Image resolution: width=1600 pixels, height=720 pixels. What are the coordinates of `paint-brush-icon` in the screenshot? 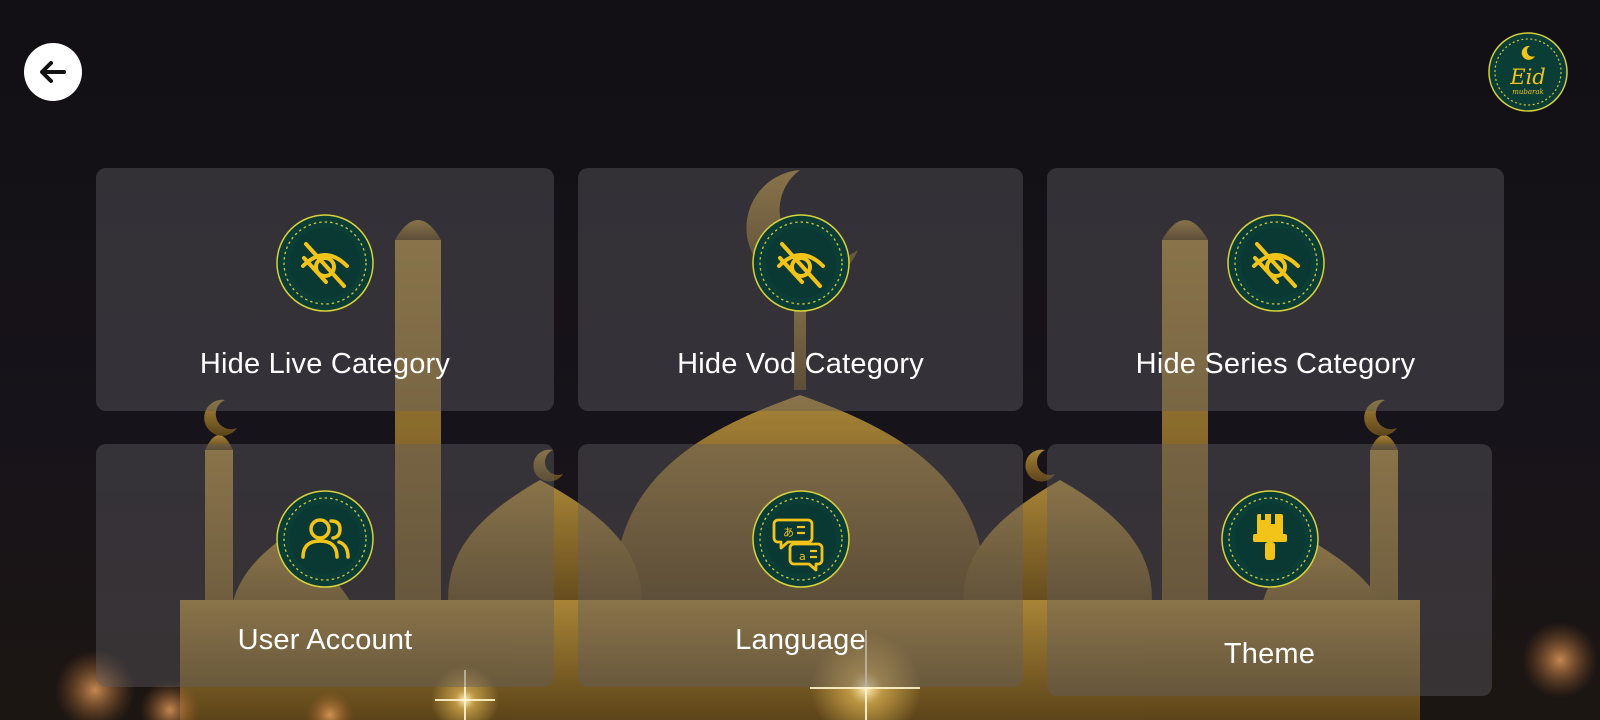 It's located at (1270, 539).